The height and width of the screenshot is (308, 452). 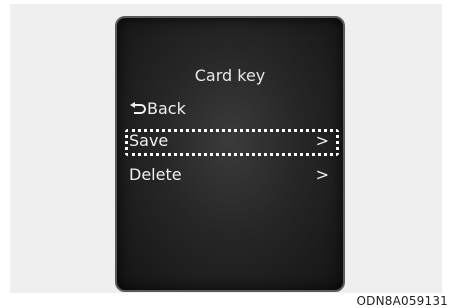 What do you see at coordinates (155, 175) in the screenshot?
I see `menu-item-delete-label: Delete` at bounding box center [155, 175].